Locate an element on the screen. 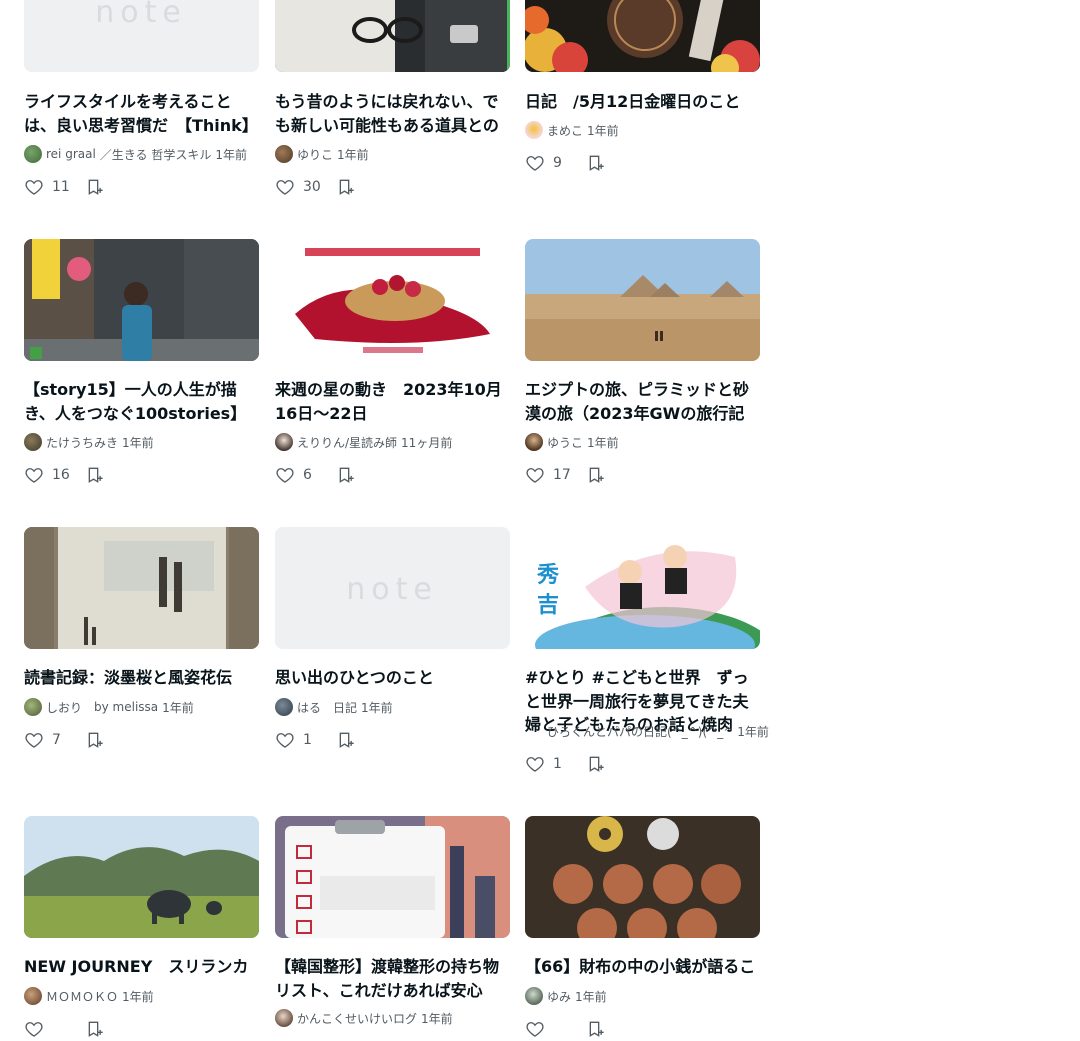 The image size is (1080, 1041). author-name: ゆみ is located at coordinates (559, 996).